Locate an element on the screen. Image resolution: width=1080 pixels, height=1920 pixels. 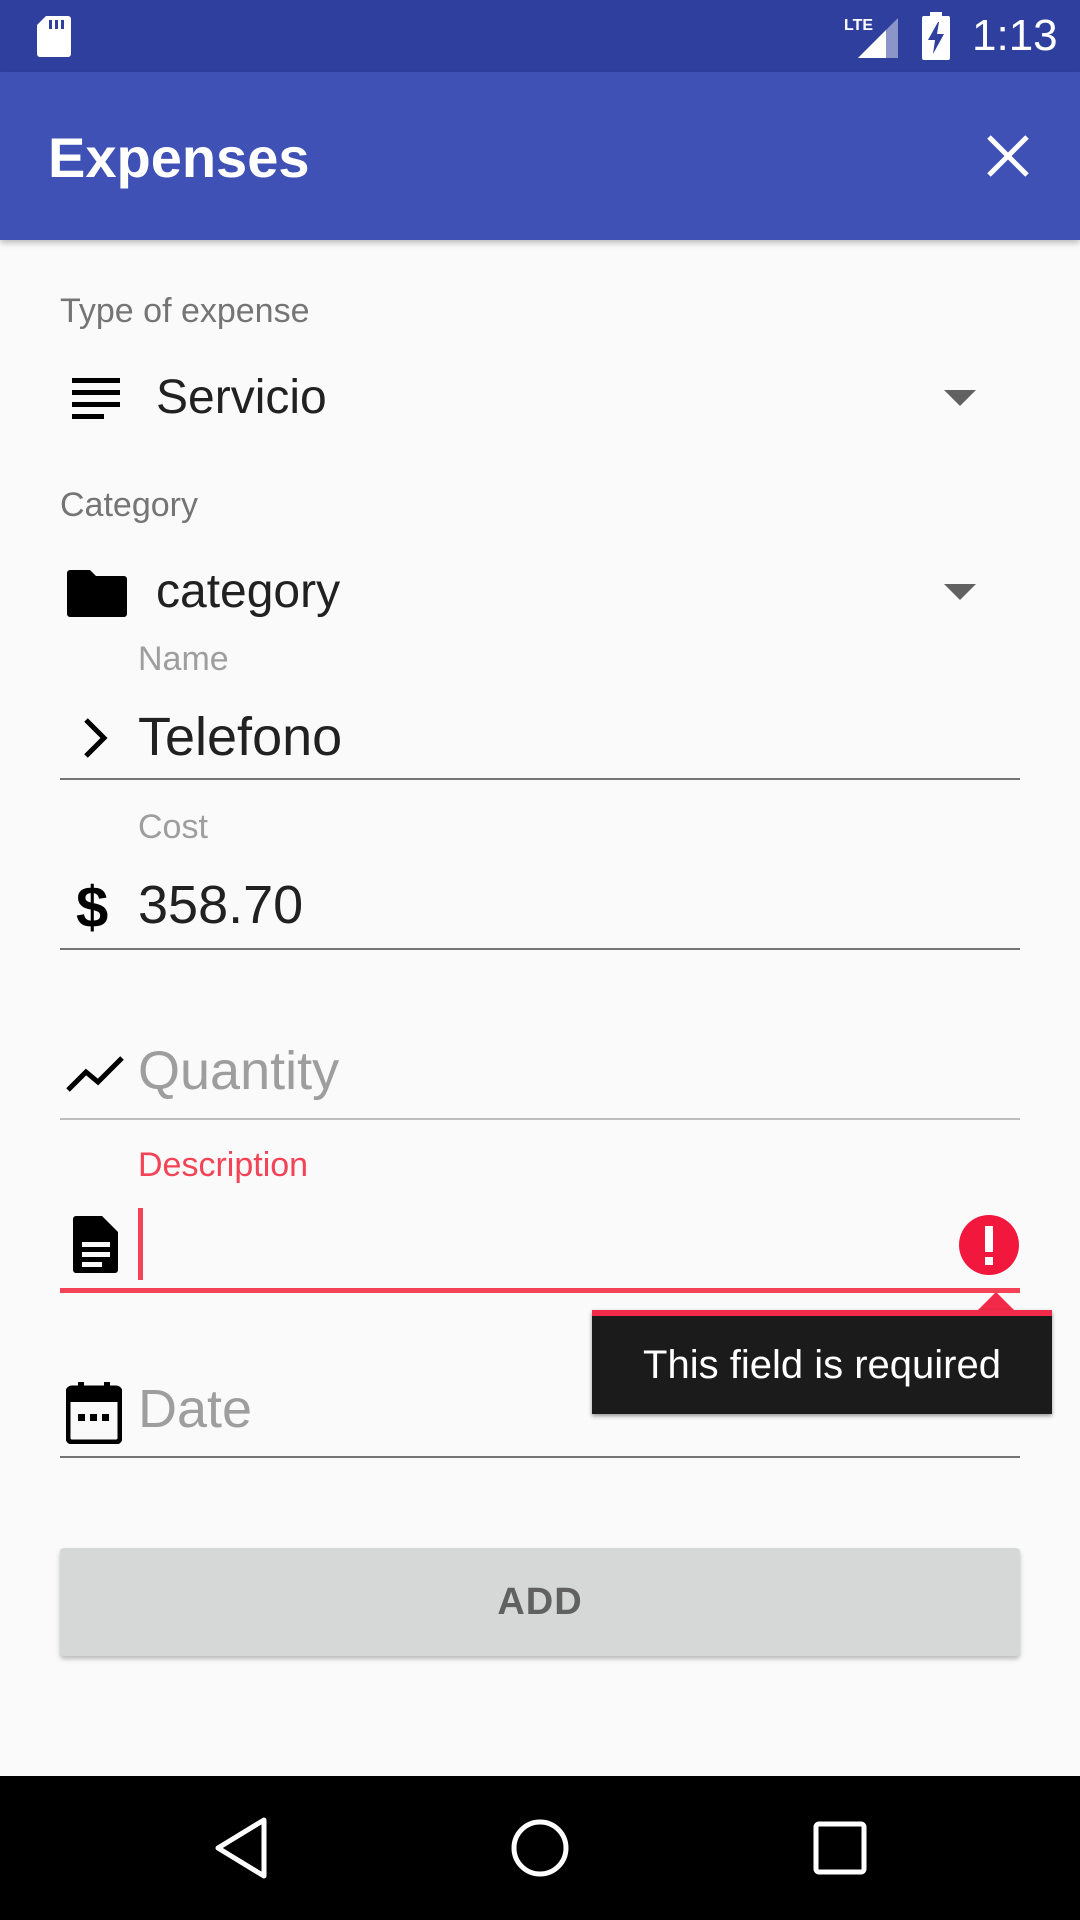
sd-card-icon is located at coordinates (54, 36).